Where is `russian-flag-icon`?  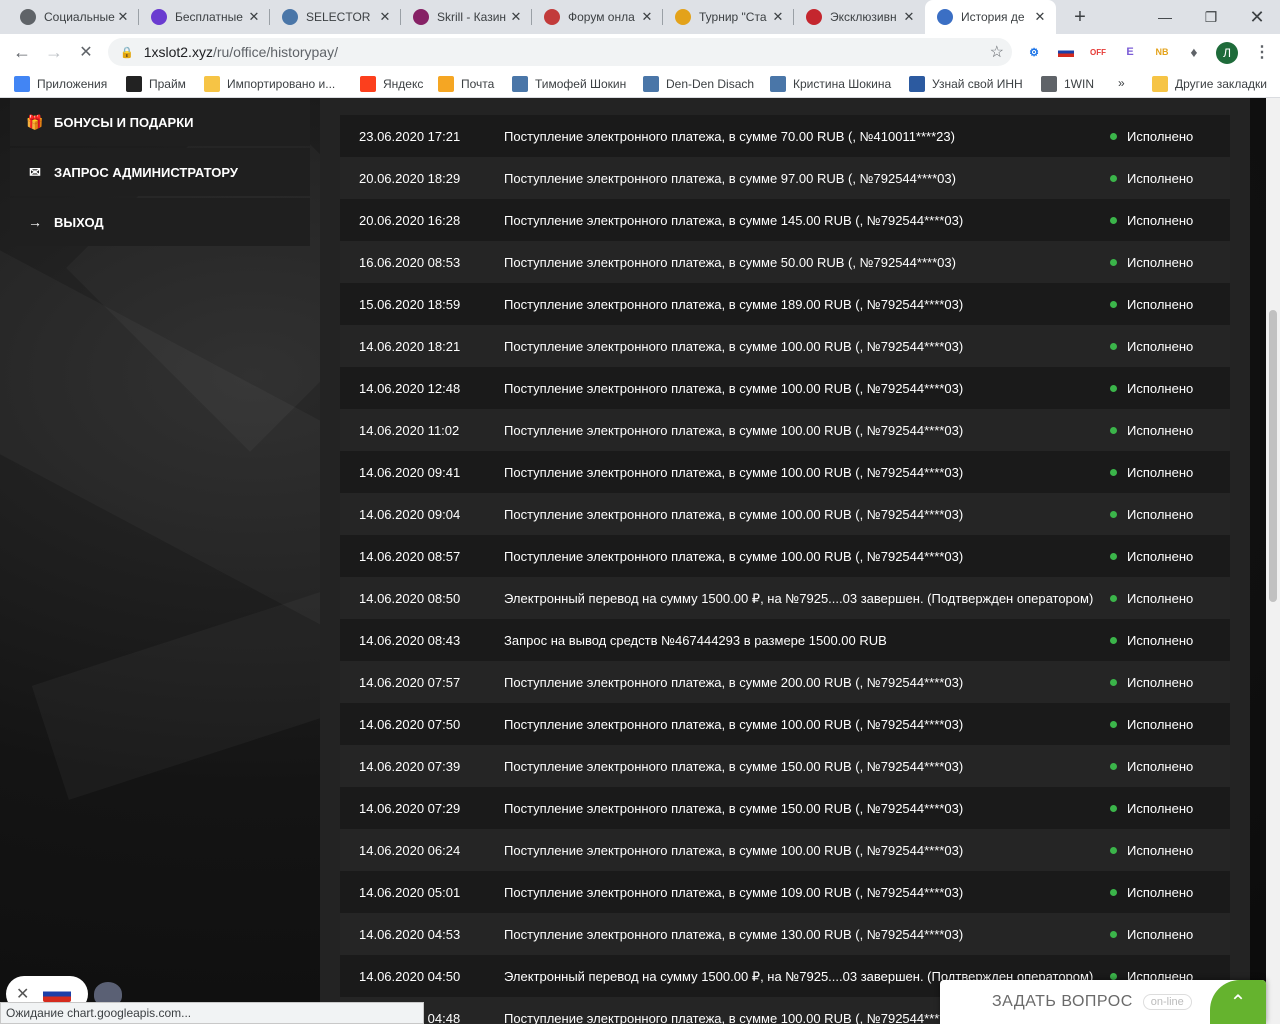
russian-flag-icon is located at coordinates (57, 994).